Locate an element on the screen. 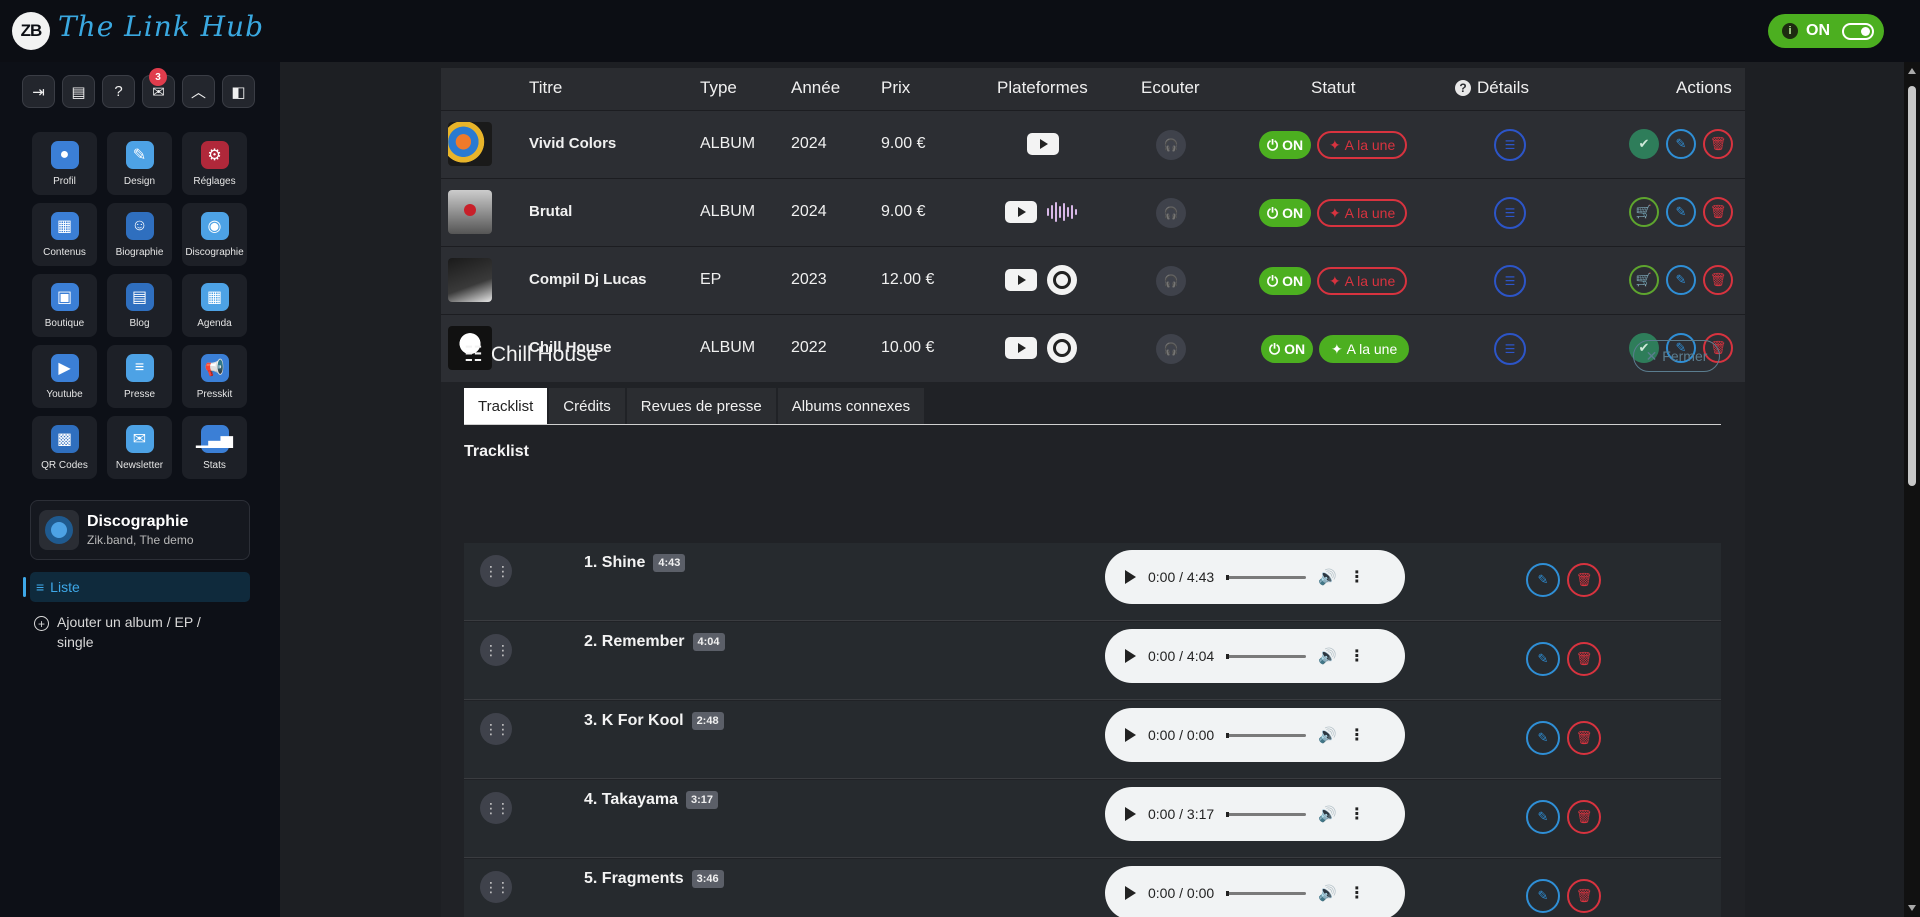 The image size is (1920, 917). menu-design: ✎ Design is located at coordinates (139, 163).